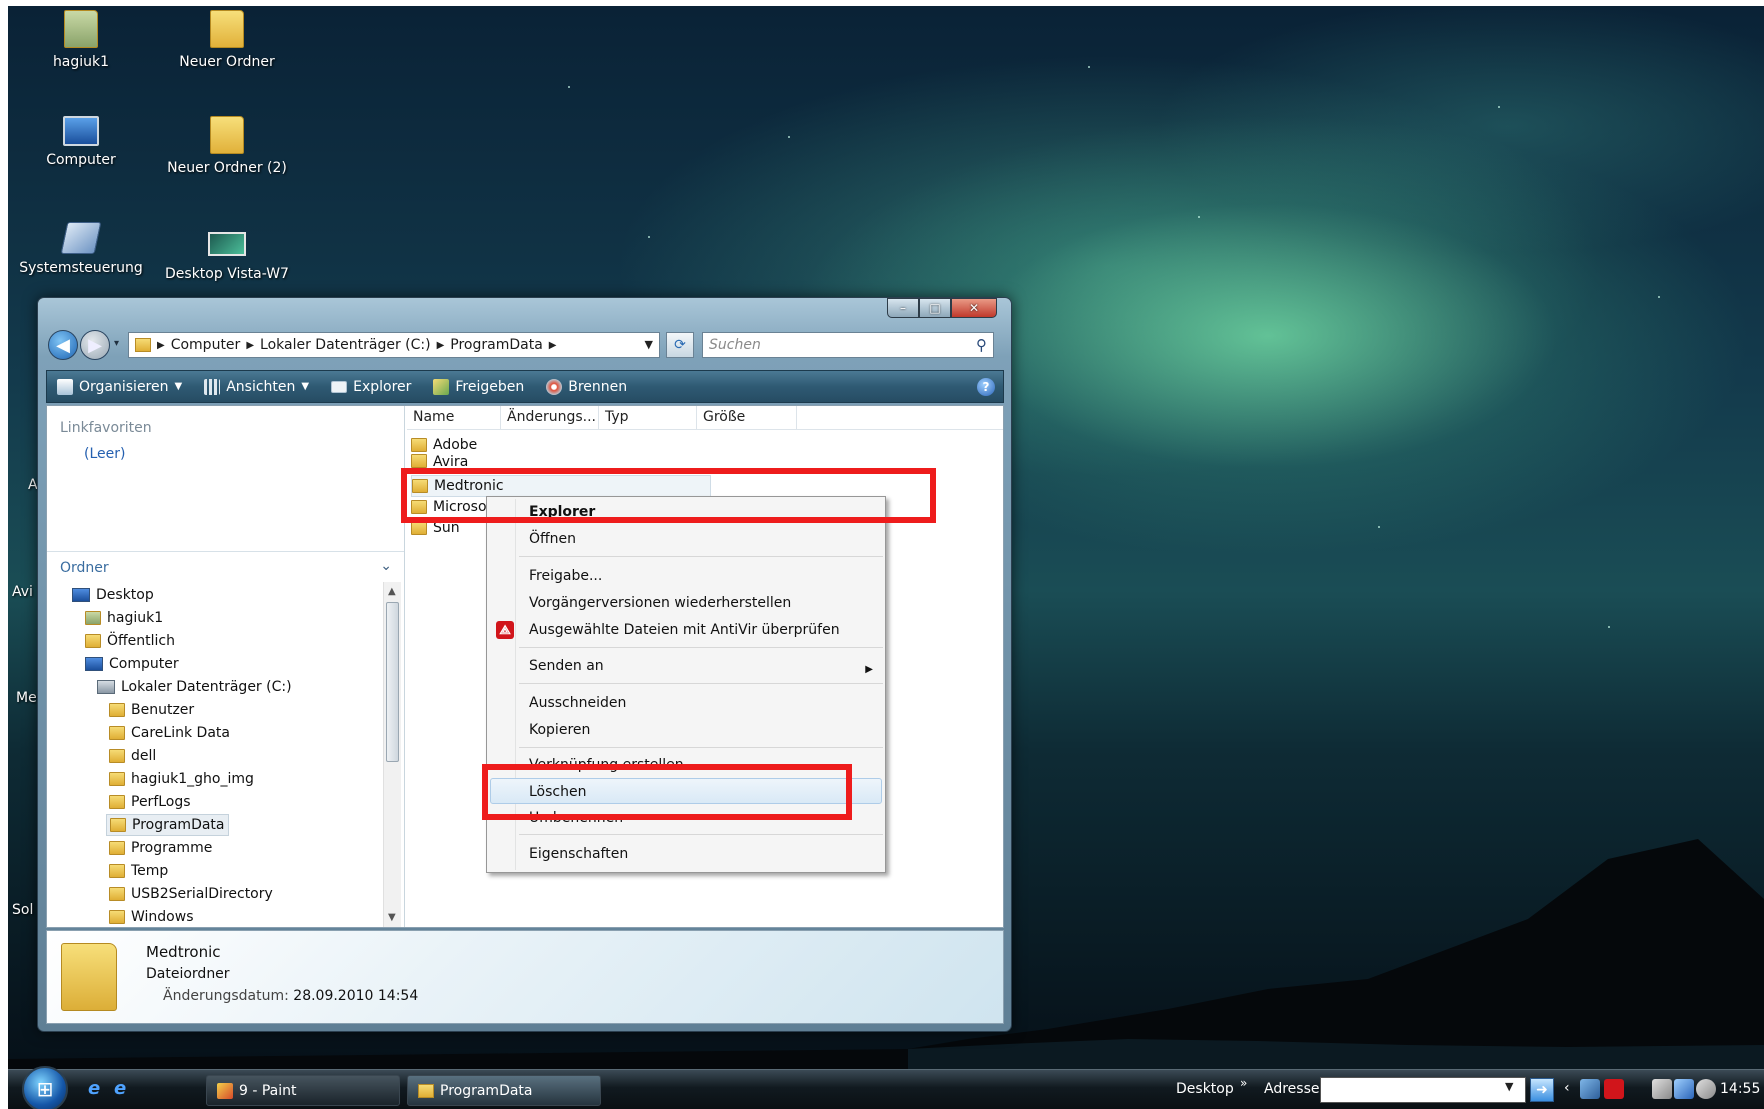 This screenshot has width=1764, height=1109. I want to click on maximize-button: □, so click(935, 308).